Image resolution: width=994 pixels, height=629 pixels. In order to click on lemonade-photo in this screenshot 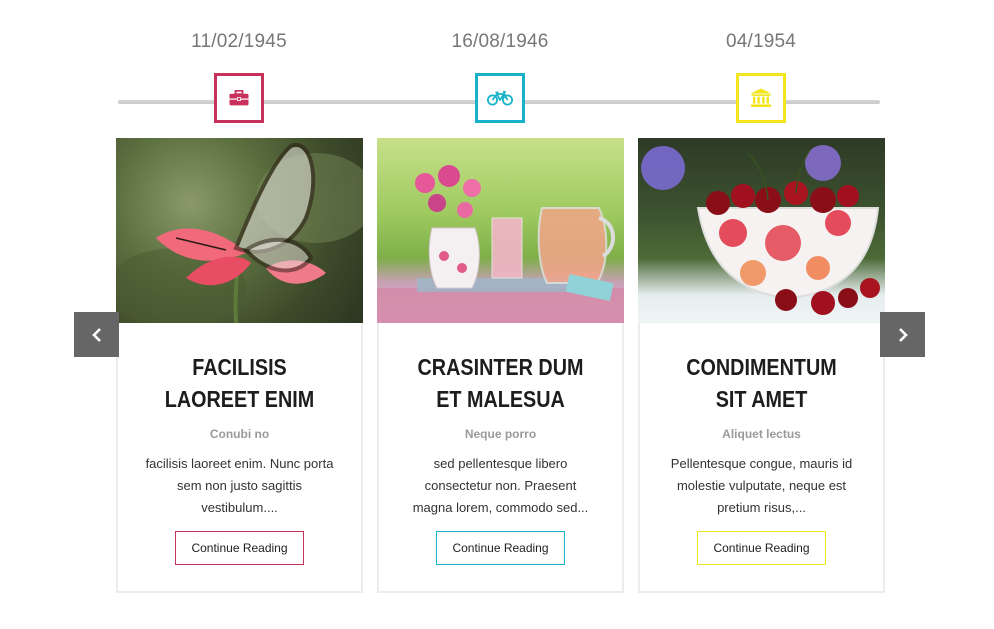, I will do `click(500, 230)`.